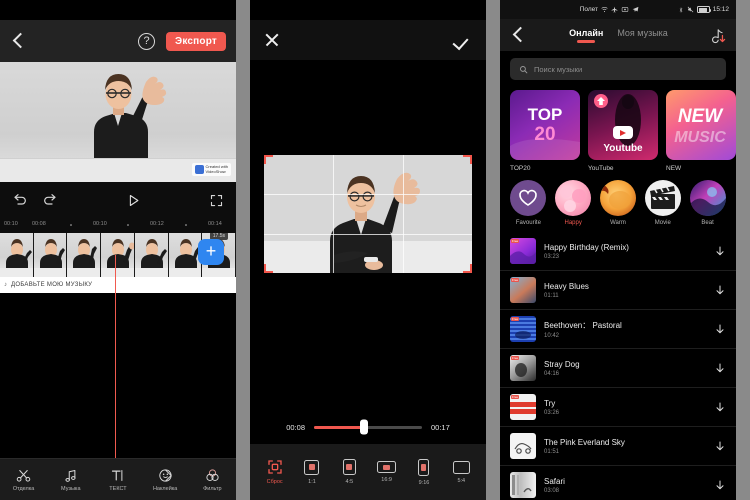  What do you see at coordinates (701, 116) in the screenshot?
I see `svg-text: NEW` at bounding box center [701, 116].